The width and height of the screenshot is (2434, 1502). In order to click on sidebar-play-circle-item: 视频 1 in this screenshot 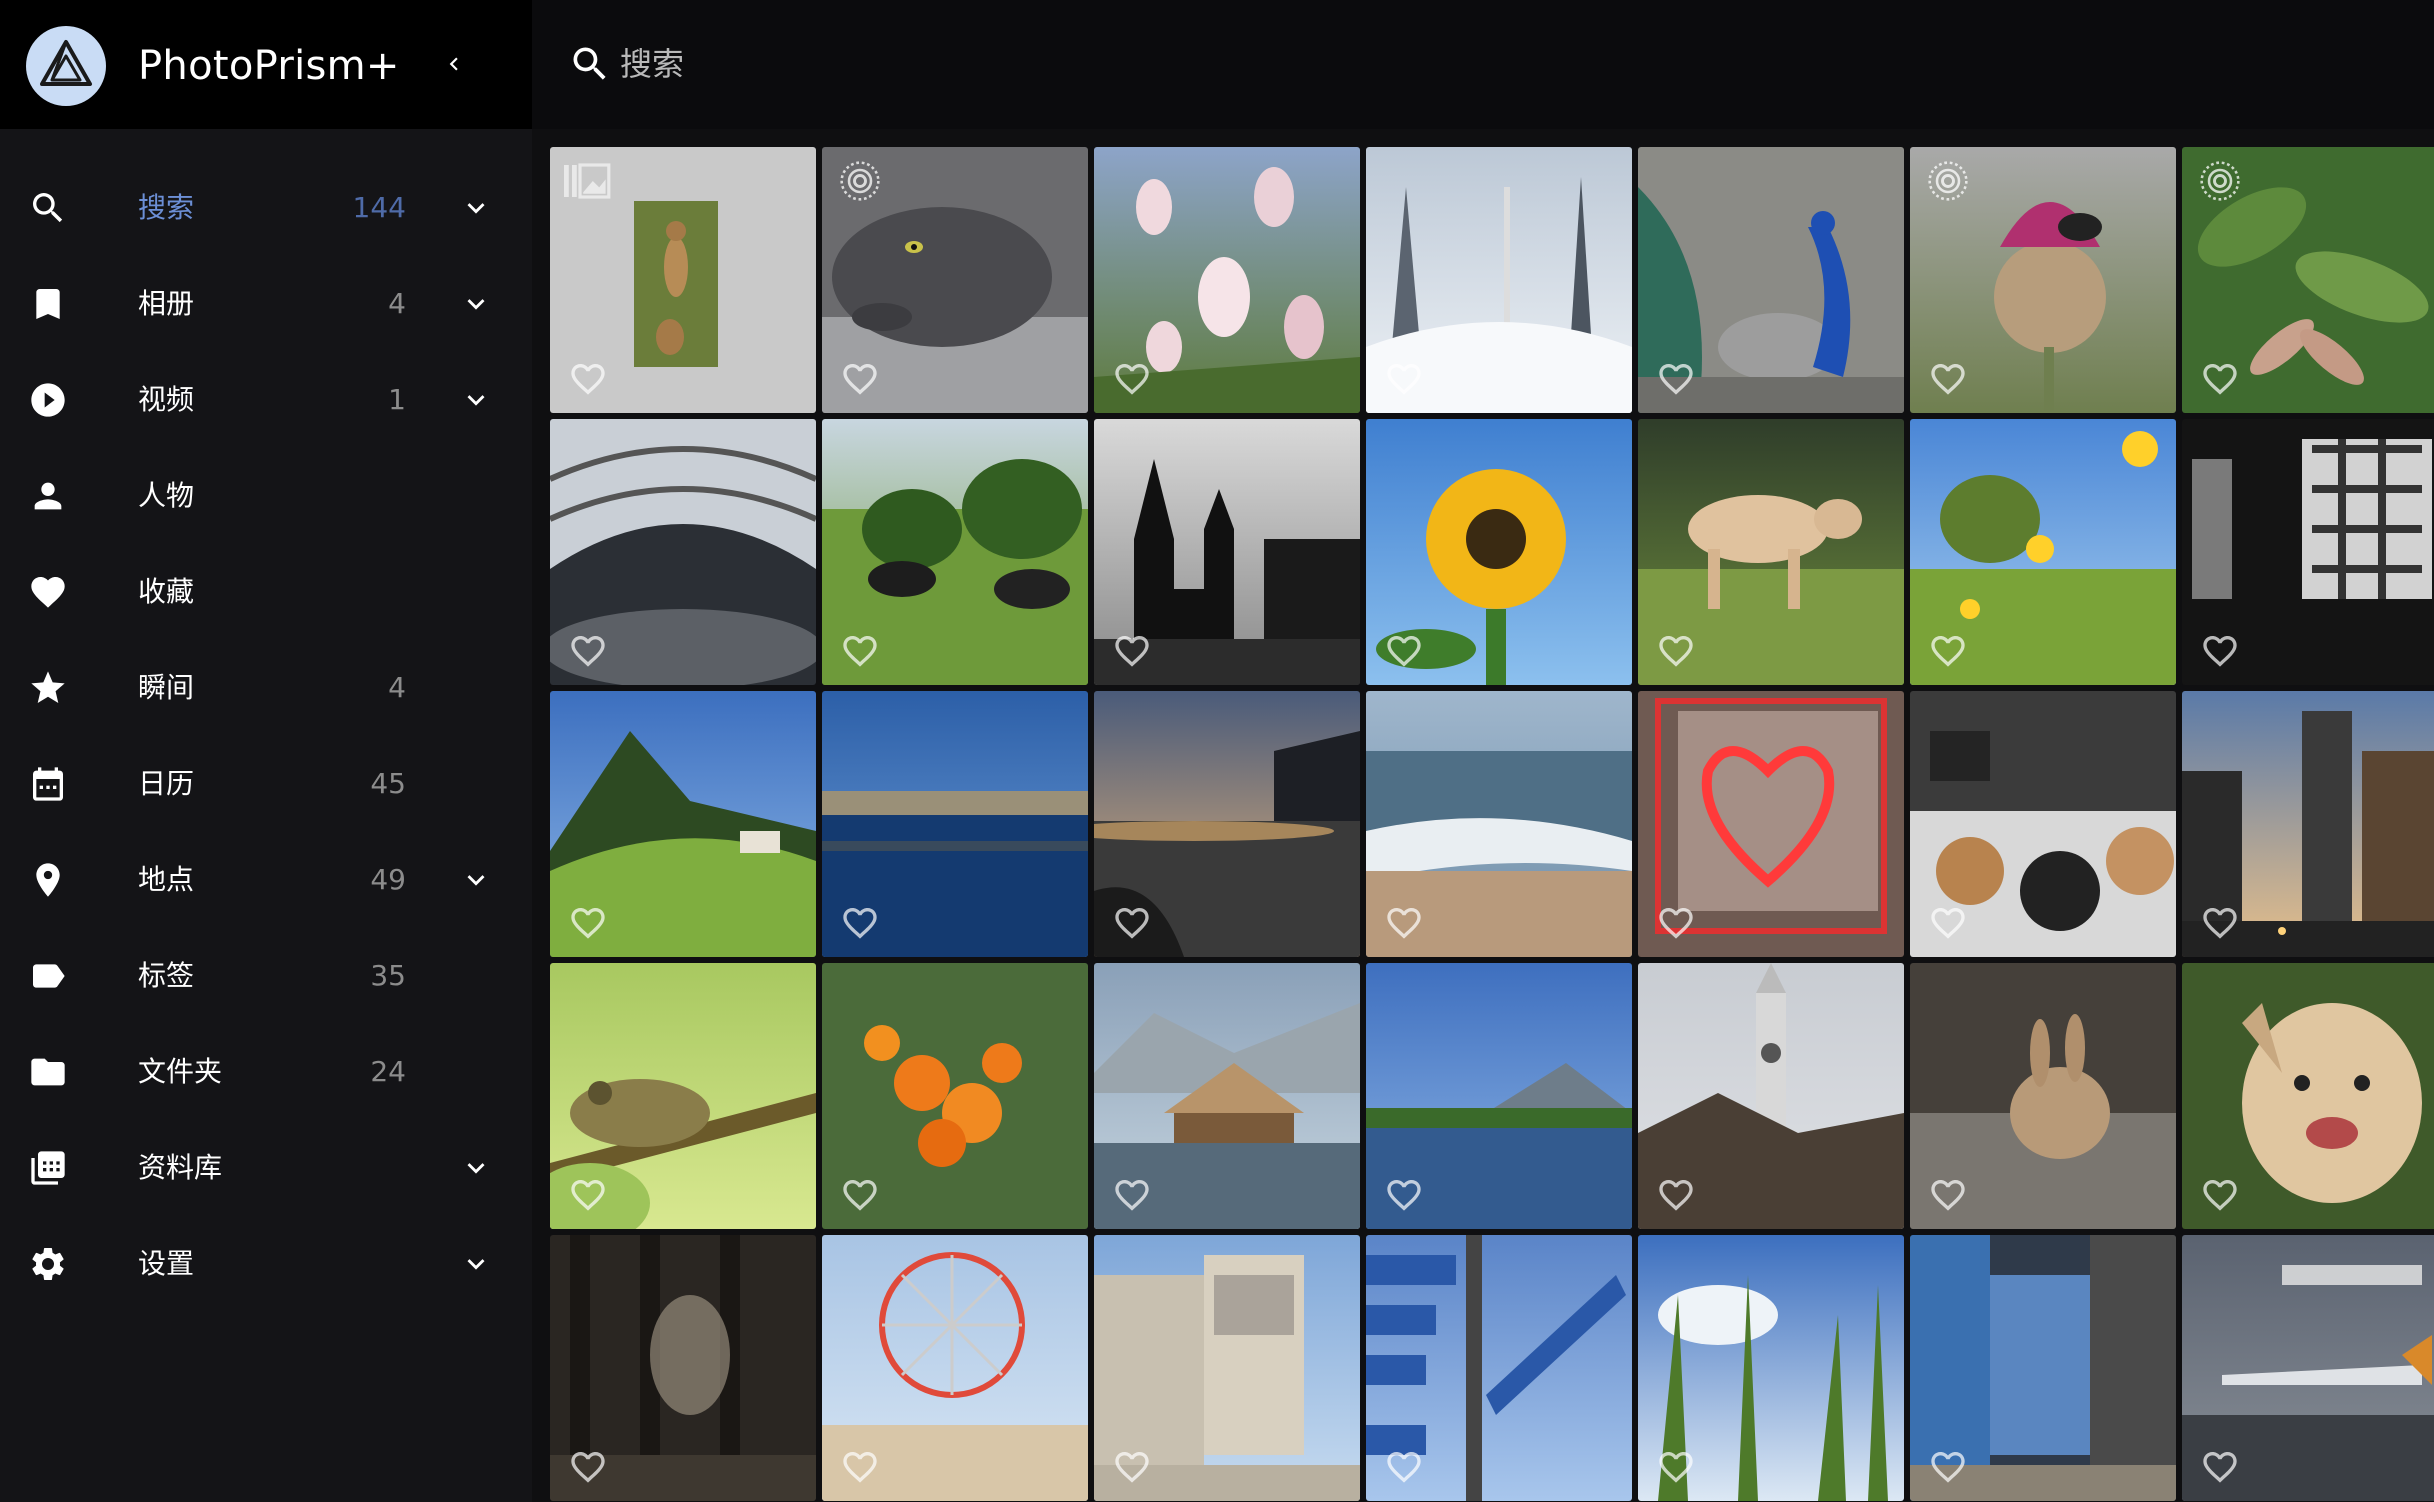, I will do `click(266, 400)`.